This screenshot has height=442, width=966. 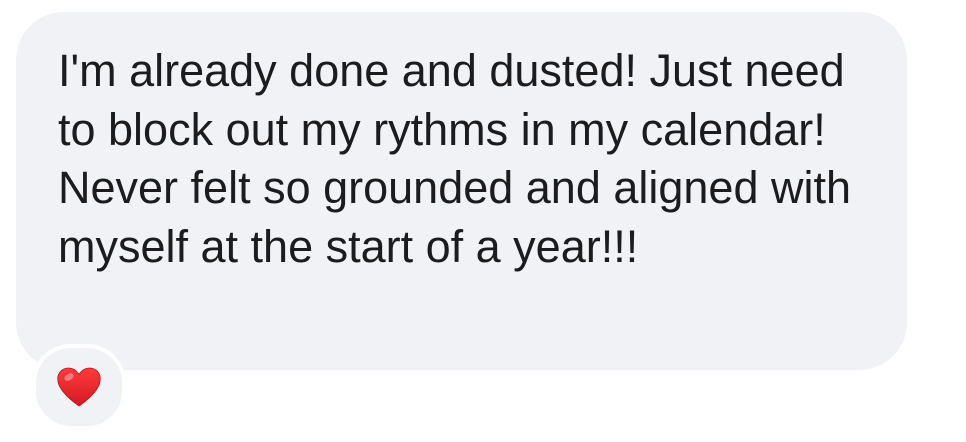 I want to click on heart-icon, so click(x=79, y=387).